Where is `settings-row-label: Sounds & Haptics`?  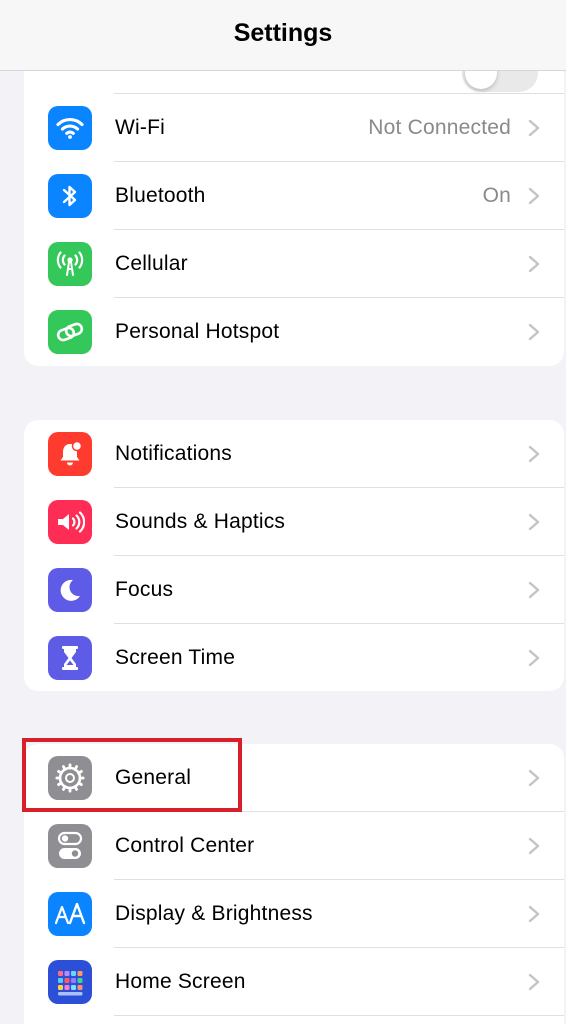 settings-row-label: Sounds & Haptics is located at coordinates (200, 521).